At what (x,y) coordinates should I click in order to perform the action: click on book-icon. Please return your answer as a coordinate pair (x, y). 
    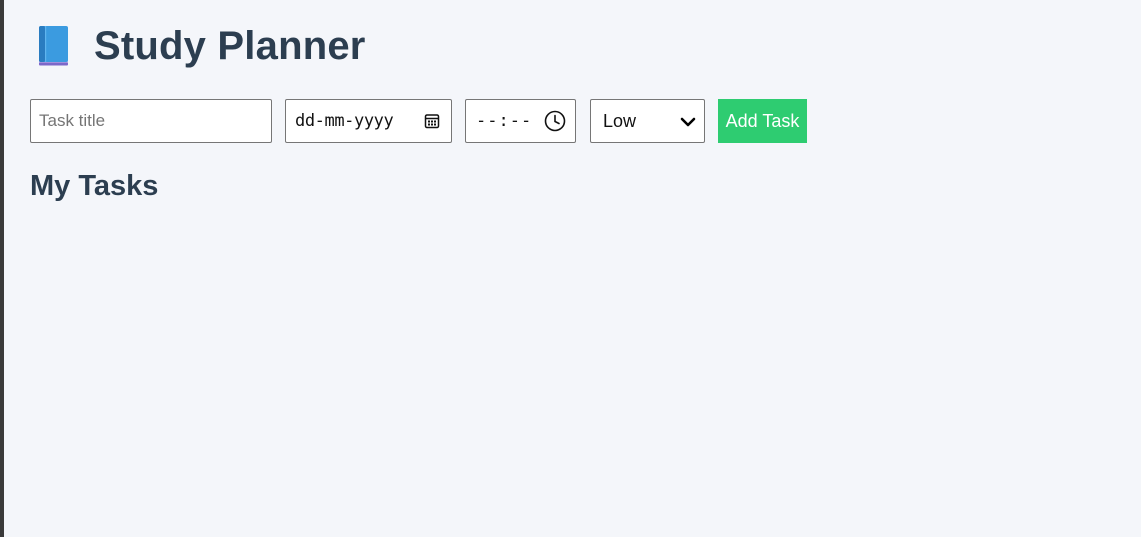
    Looking at the image, I should click on (53, 46).